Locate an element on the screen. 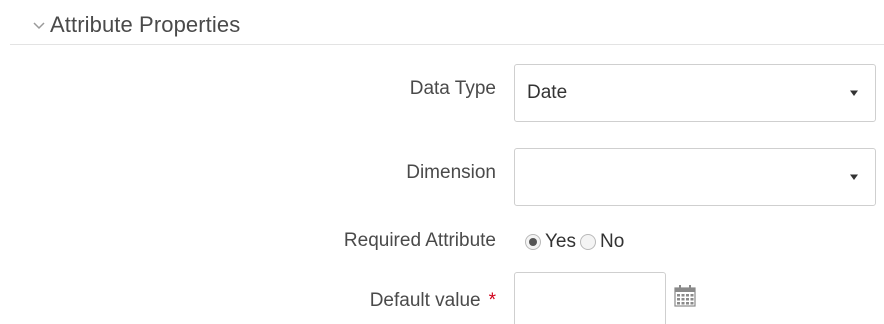 The height and width of the screenshot is (324, 884). required-yes-radio is located at coordinates (533, 242).